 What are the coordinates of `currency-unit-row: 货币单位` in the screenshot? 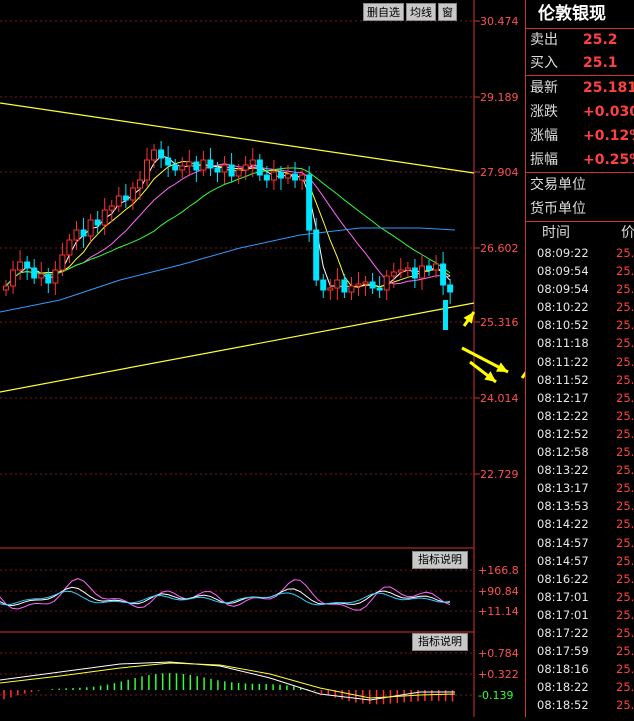 It's located at (580, 209).